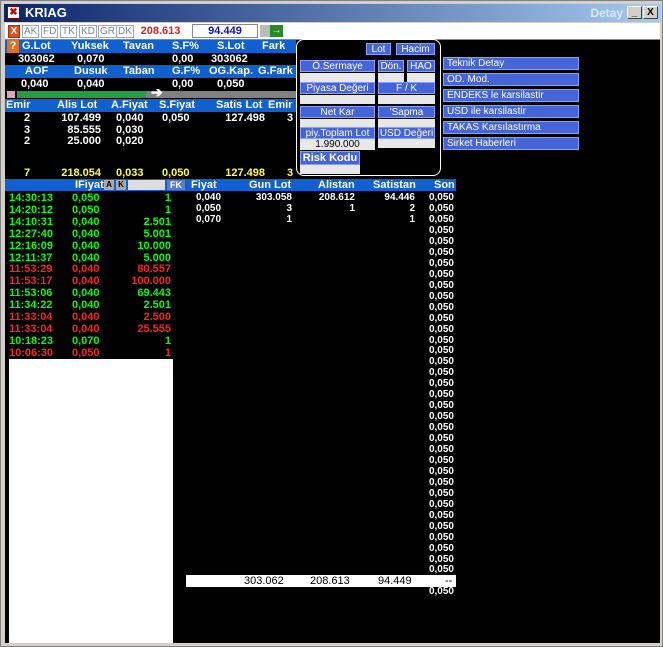  Describe the element at coordinates (337, 66) in the screenshot. I see `sermaye-button: Ö.Sermaye` at that location.